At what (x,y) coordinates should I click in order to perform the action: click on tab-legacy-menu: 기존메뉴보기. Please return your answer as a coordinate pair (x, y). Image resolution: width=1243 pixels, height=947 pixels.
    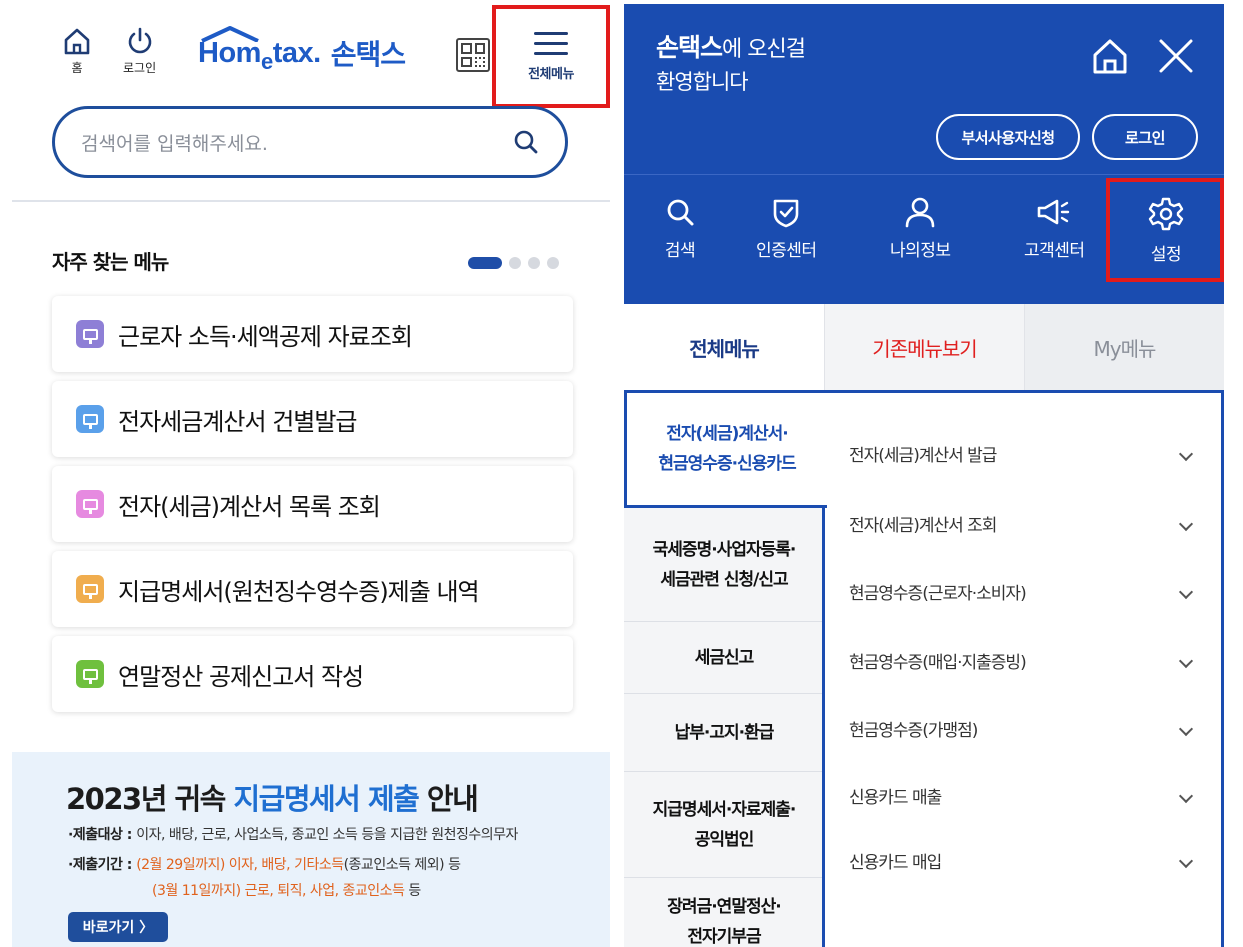
    Looking at the image, I should click on (924, 347).